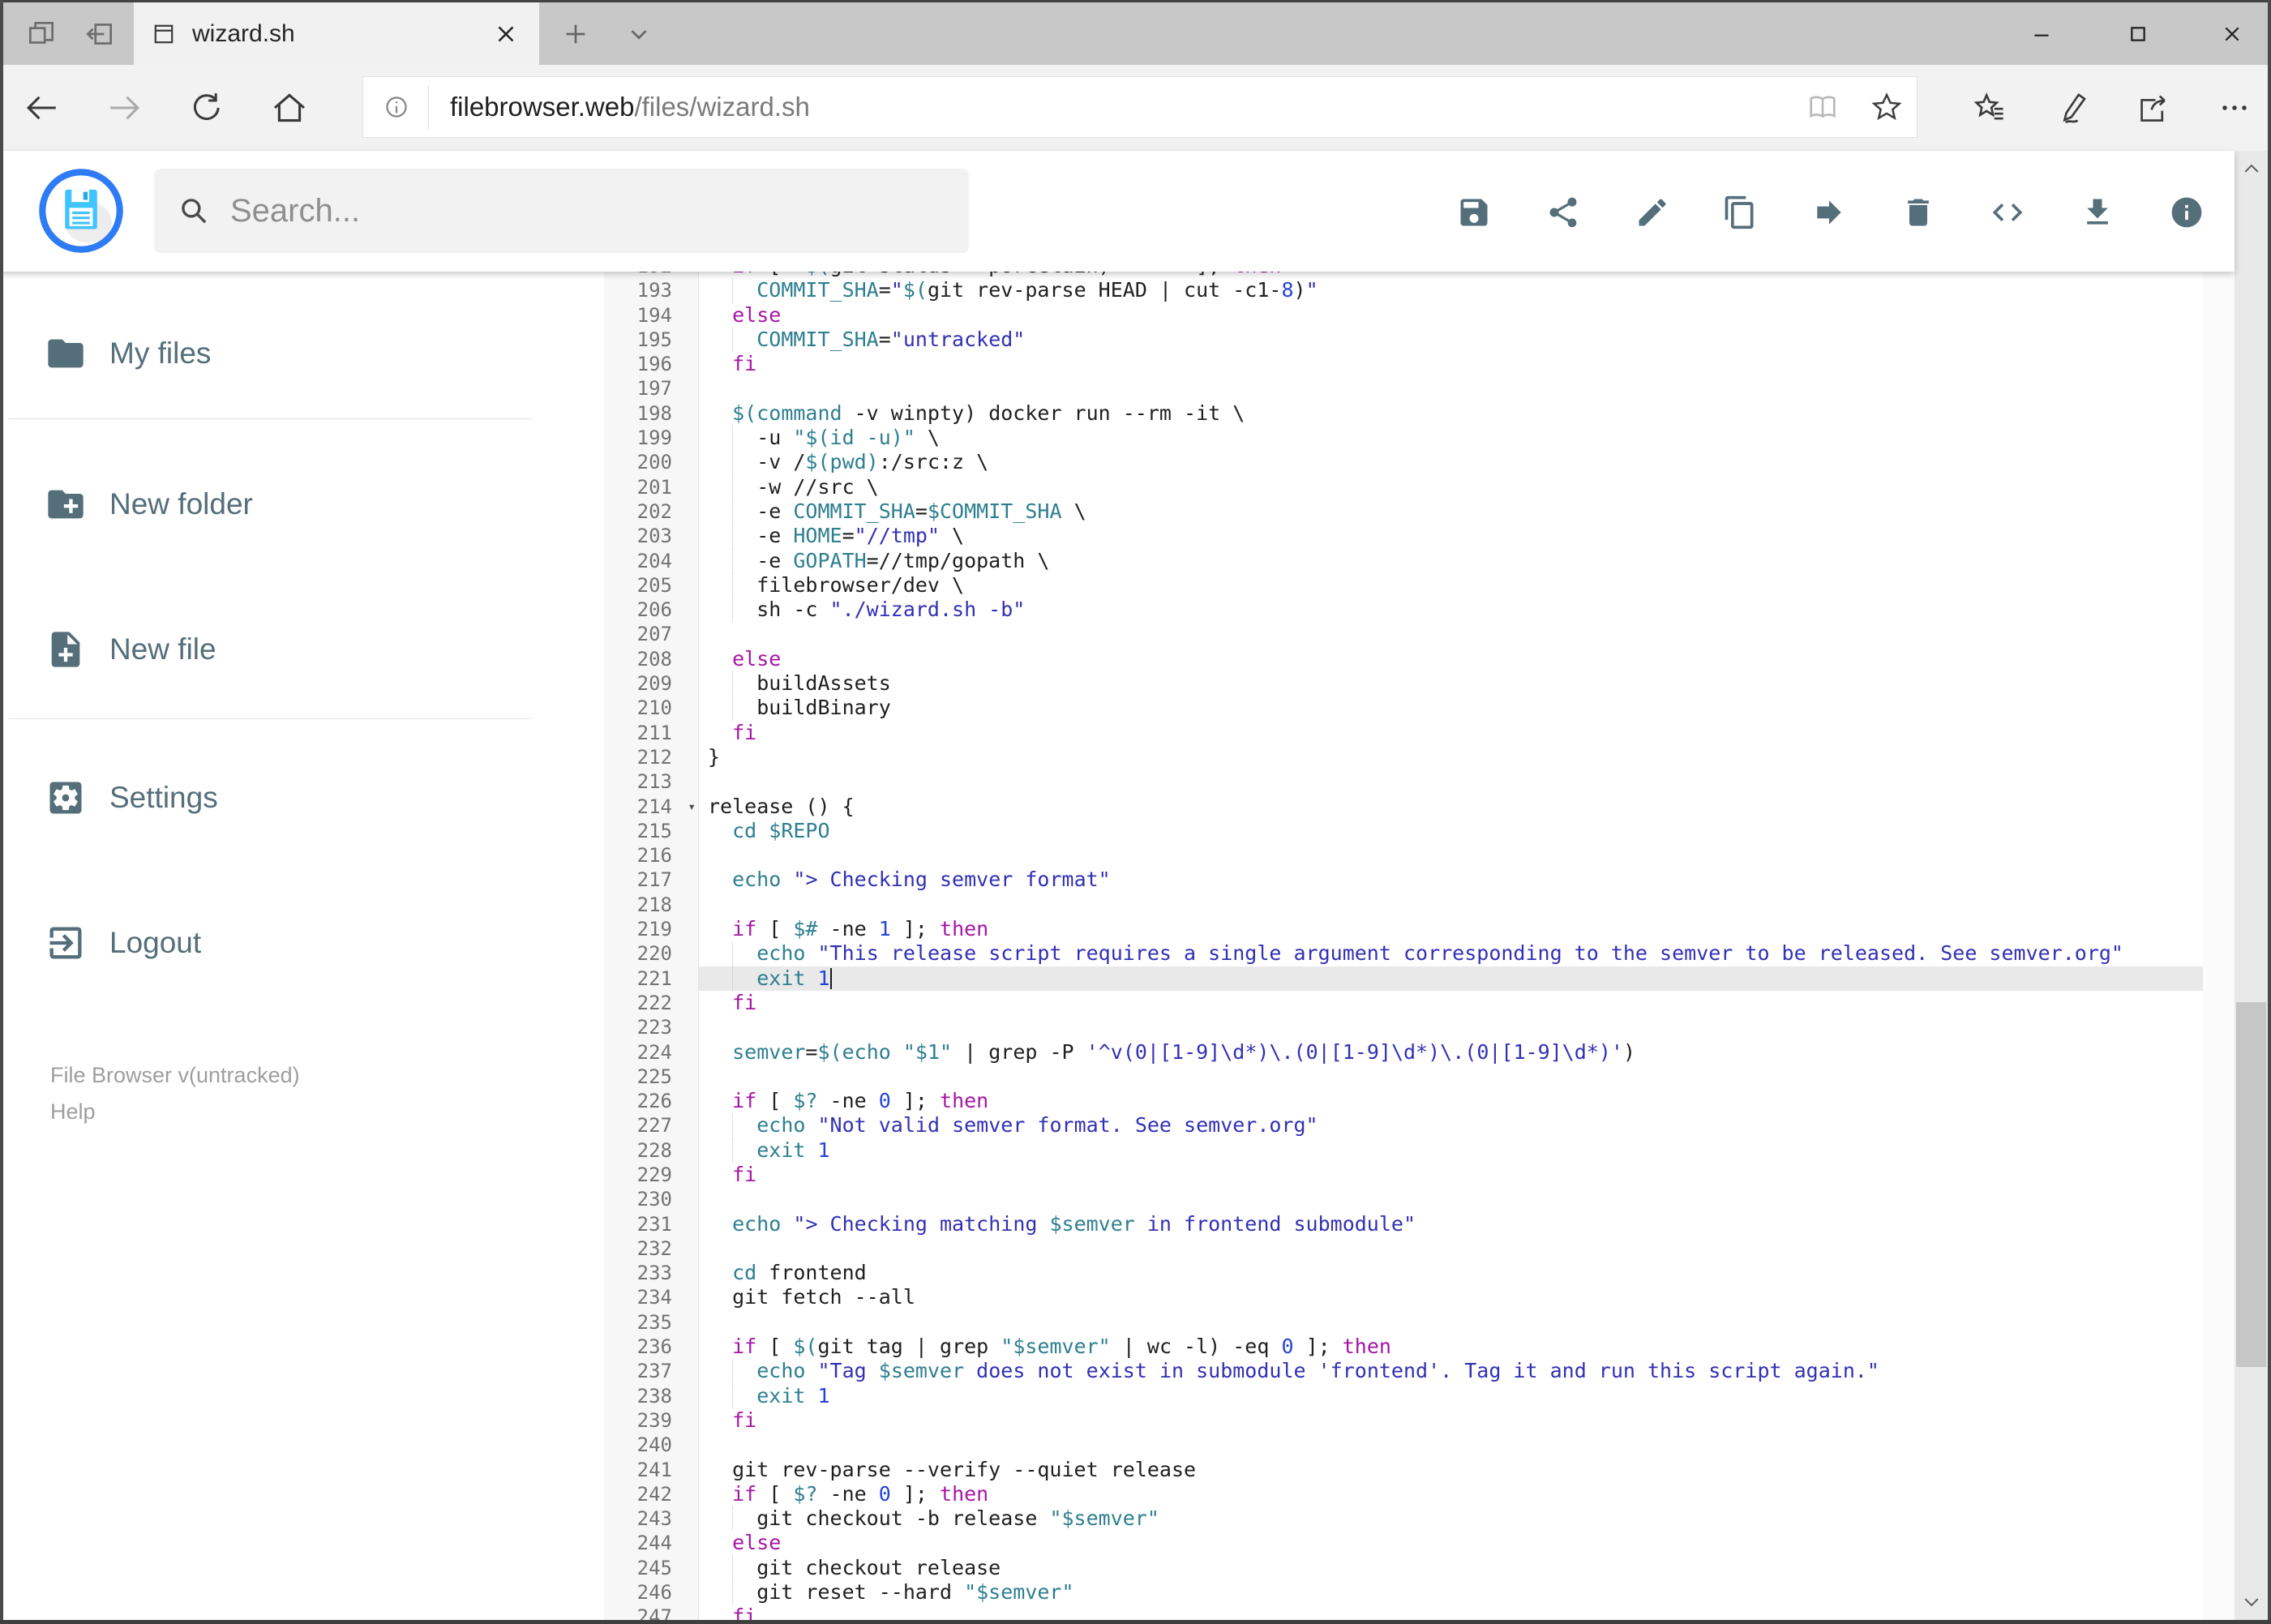 This screenshot has height=1624, width=2271. What do you see at coordinates (1451, 880) in the screenshot?
I see `code-text: echo "> Checking semver format"` at bounding box center [1451, 880].